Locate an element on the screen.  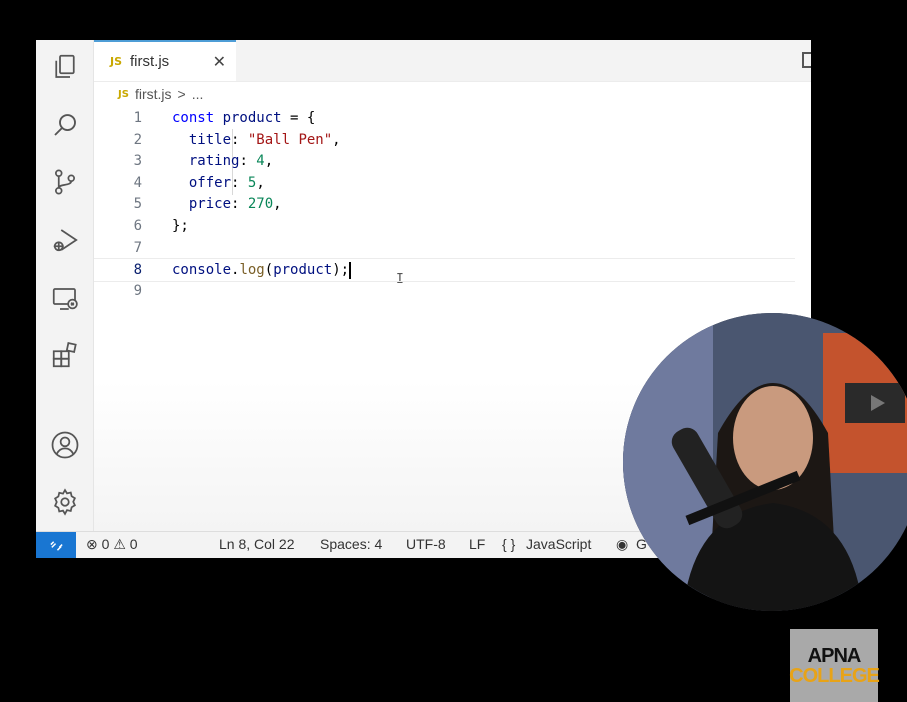
apna-college-logo: APNA COLLEGE is located at coordinates (834, 665).